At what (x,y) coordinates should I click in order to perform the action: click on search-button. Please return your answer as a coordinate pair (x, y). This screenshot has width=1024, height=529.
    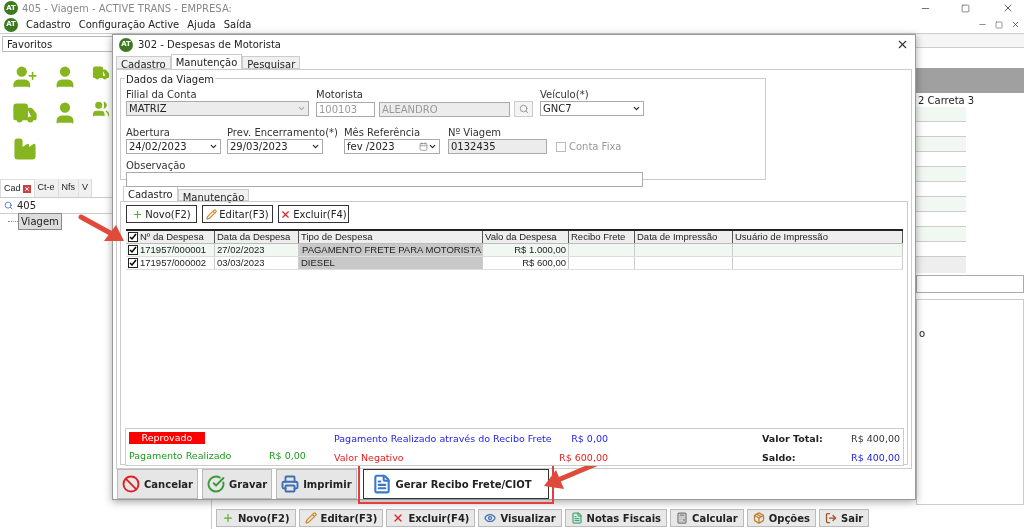
    Looking at the image, I should click on (523, 109).